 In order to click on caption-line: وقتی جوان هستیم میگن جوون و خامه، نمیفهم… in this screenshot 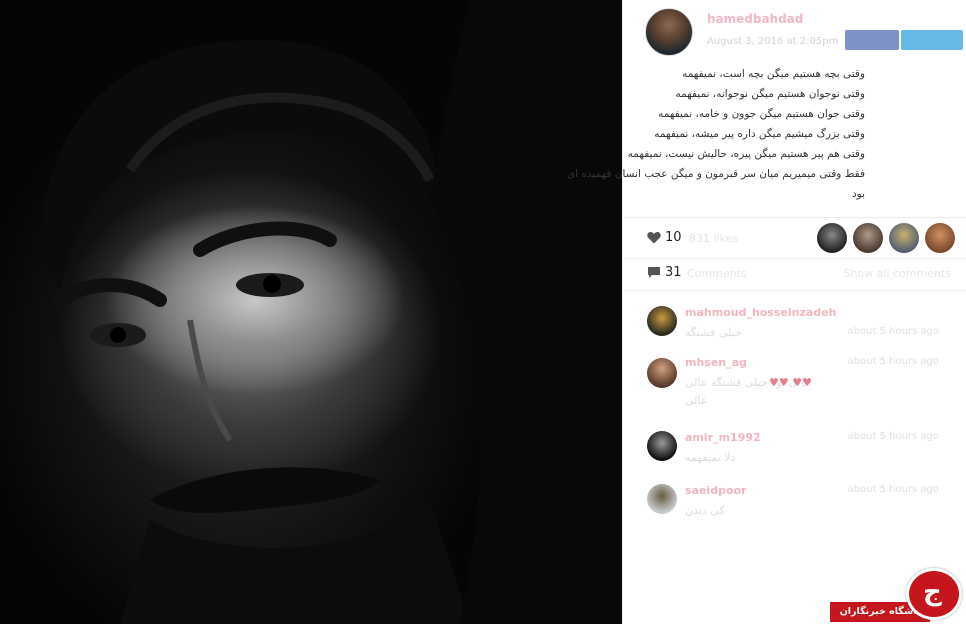, I will do `click(761, 114)`.